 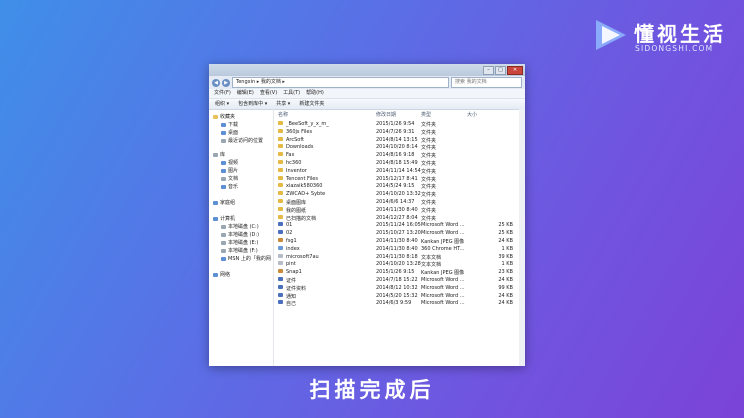 I want to click on search-input: 搜索 我的文档, so click(x=486, y=82).